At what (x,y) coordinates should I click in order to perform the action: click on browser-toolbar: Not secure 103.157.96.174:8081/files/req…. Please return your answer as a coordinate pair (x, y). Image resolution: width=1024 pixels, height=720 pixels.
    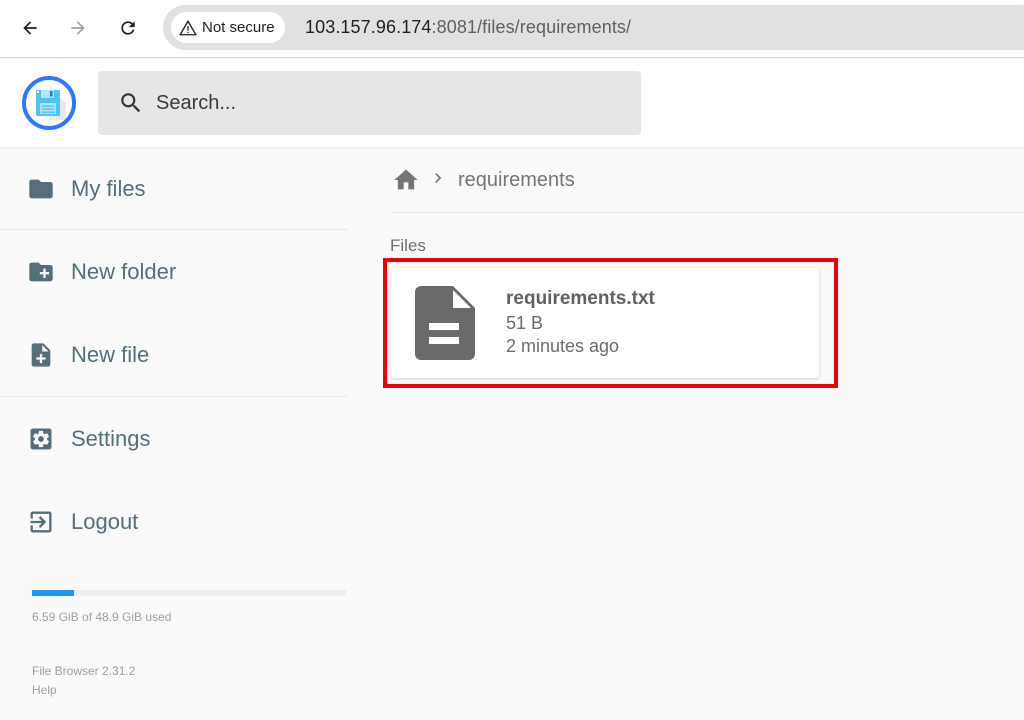
    Looking at the image, I should click on (512, 29).